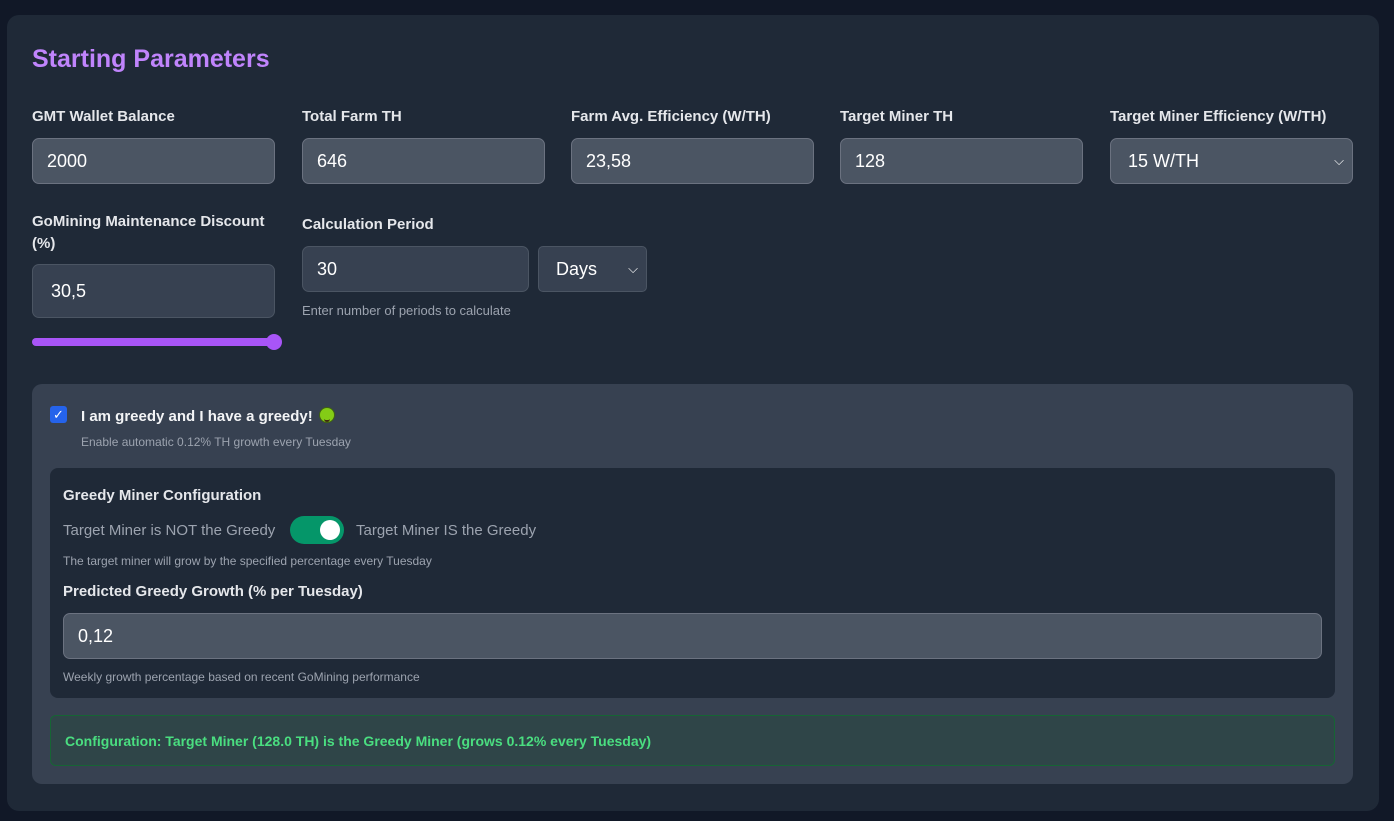 This screenshot has height=821, width=1394. I want to click on greedy-checkbox-label: I am greedy and I have a greedy!, so click(208, 416).